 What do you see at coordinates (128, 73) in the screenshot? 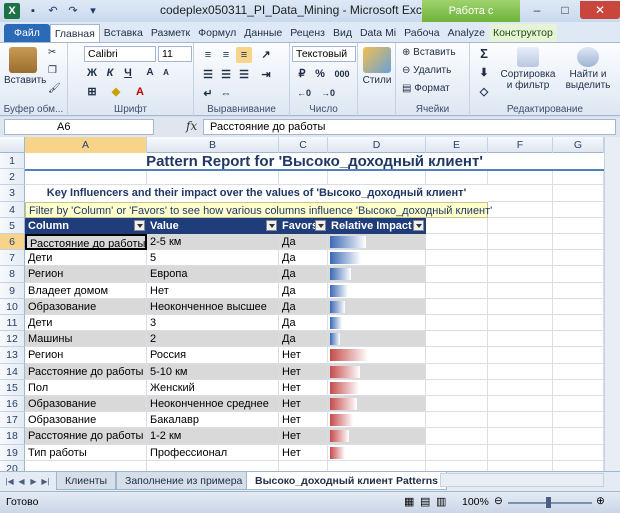
I see `underline-button: Ч` at bounding box center [128, 73].